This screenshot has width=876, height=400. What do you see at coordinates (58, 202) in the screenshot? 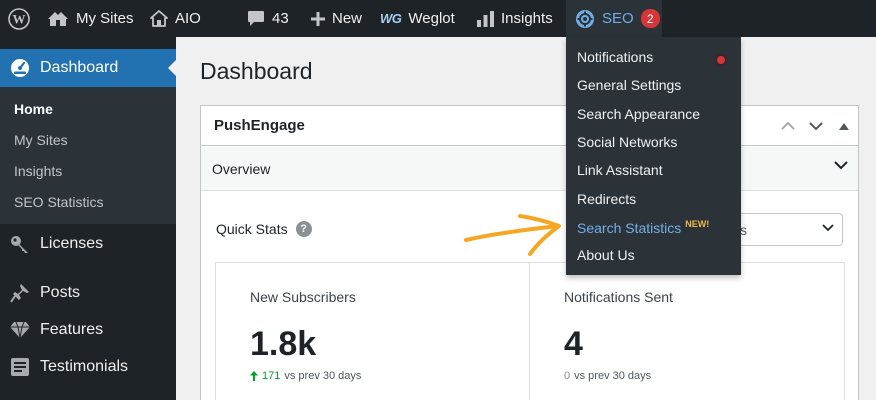
I see `submenu-seo-statistics: SEO Statistics` at bounding box center [58, 202].